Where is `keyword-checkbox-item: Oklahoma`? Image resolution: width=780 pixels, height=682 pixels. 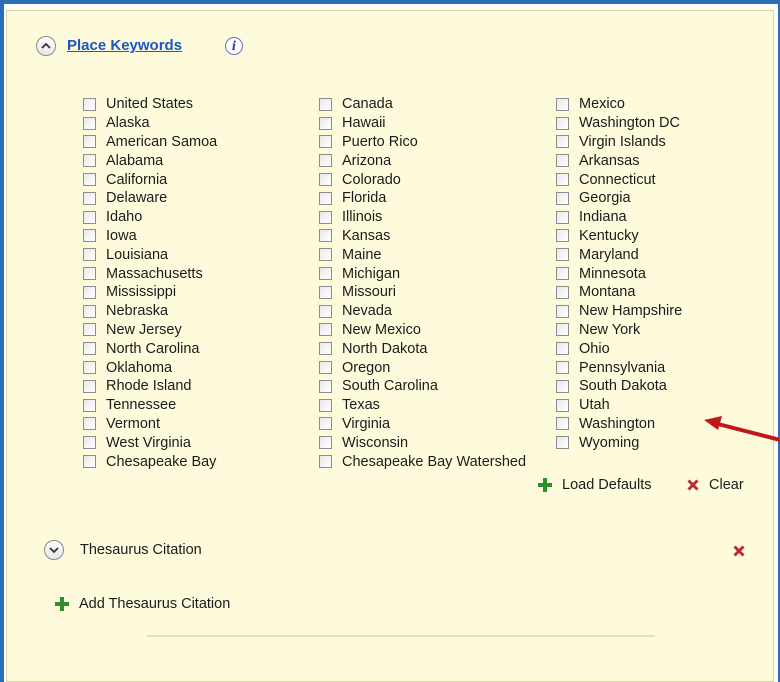 keyword-checkbox-item: Oklahoma is located at coordinates (150, 367).